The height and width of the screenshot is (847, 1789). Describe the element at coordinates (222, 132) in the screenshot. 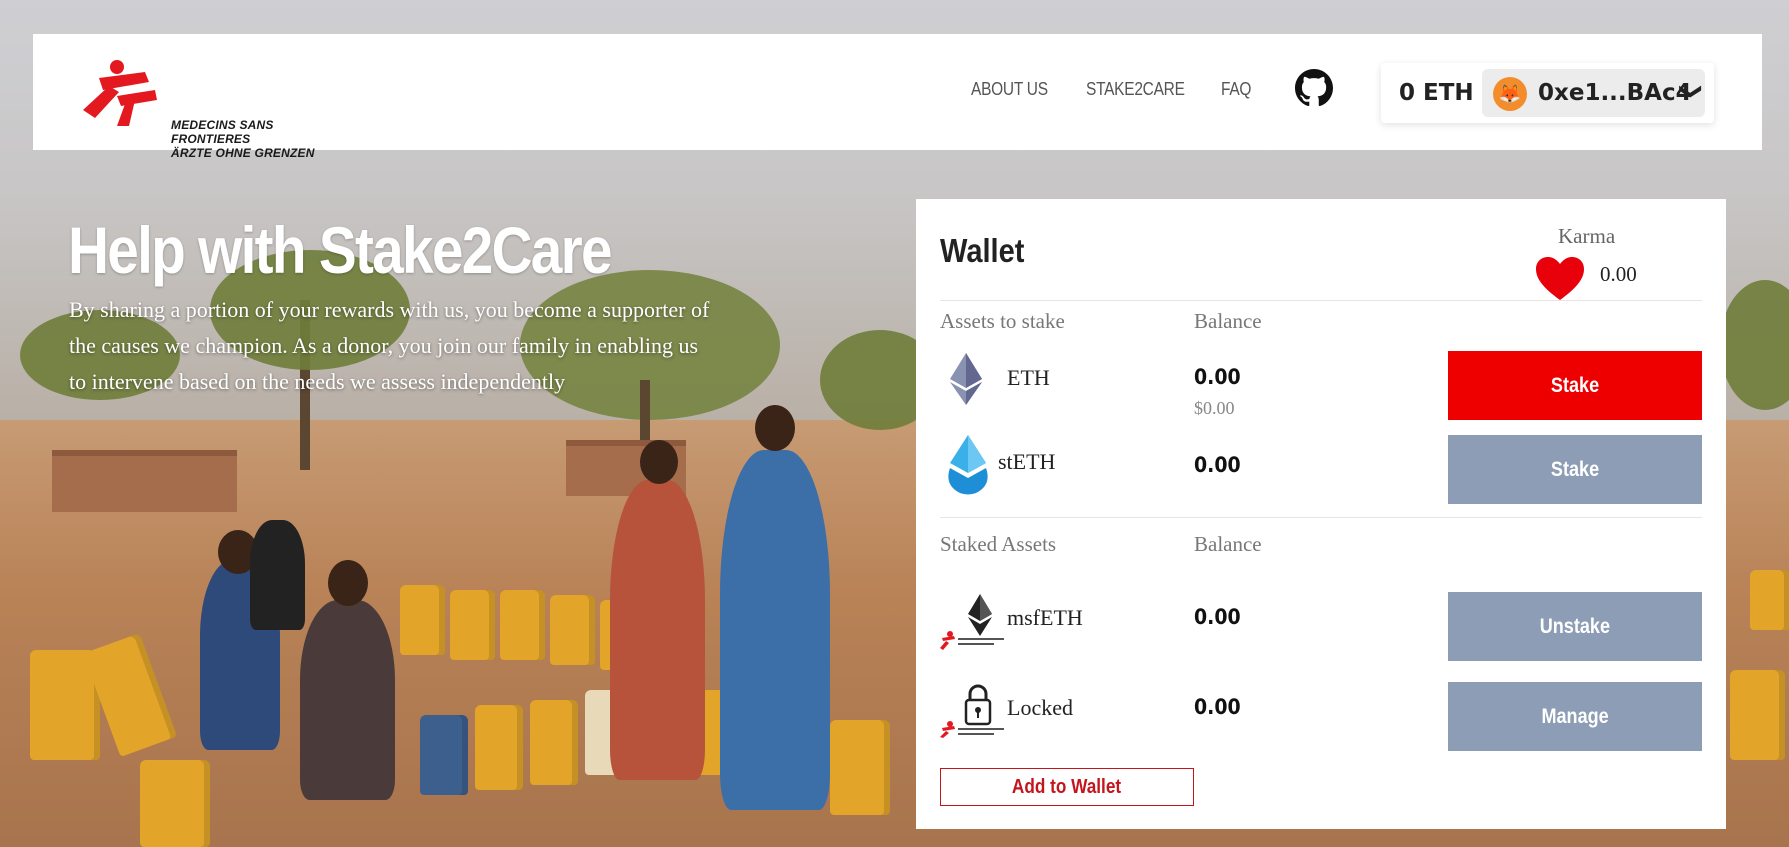

I see `logo-line-1: MEDECINS SANS FRONTIERES` at that location.